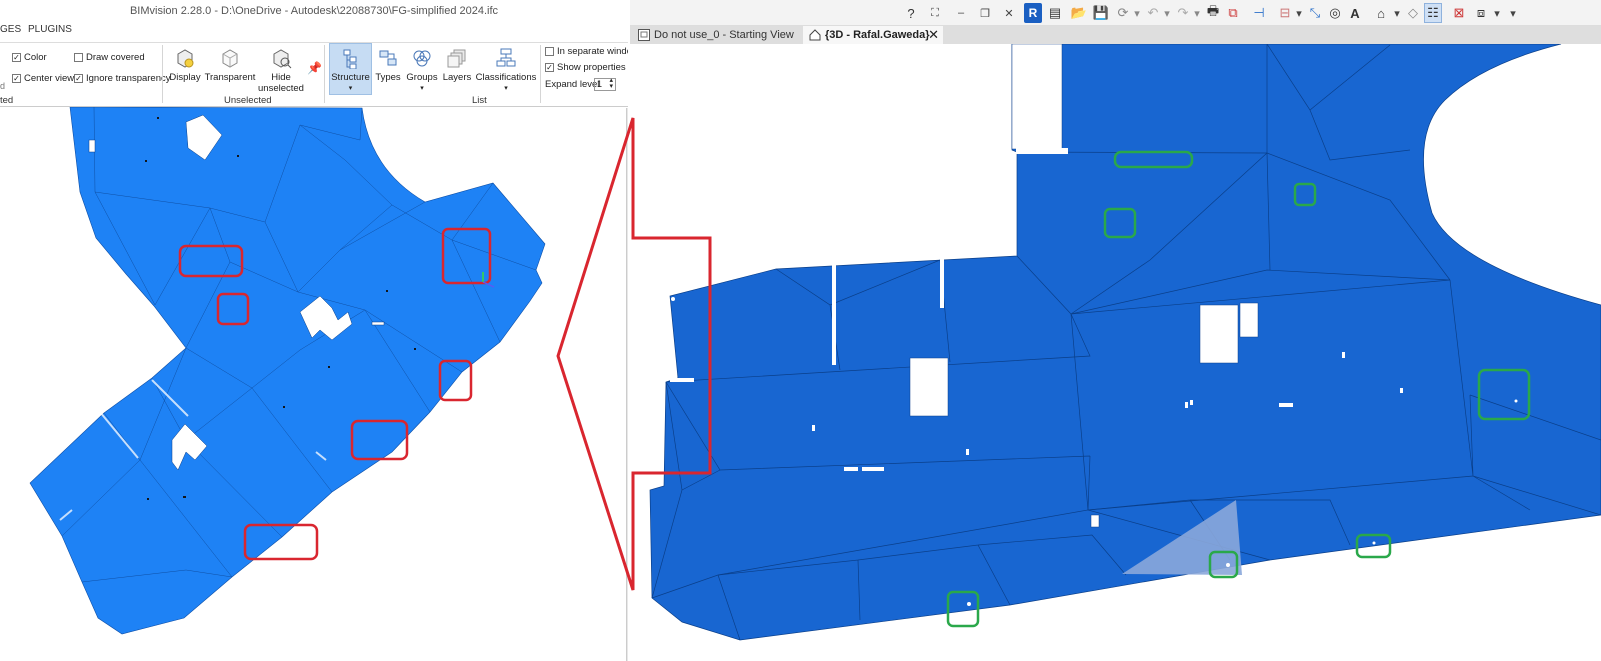 Image resolution: width=1601 pixels, height=661 pixels. What do you see at coordinates (185, 69) in the screenshot?
I see `display-button: Display` at bounding box center [185, 69].